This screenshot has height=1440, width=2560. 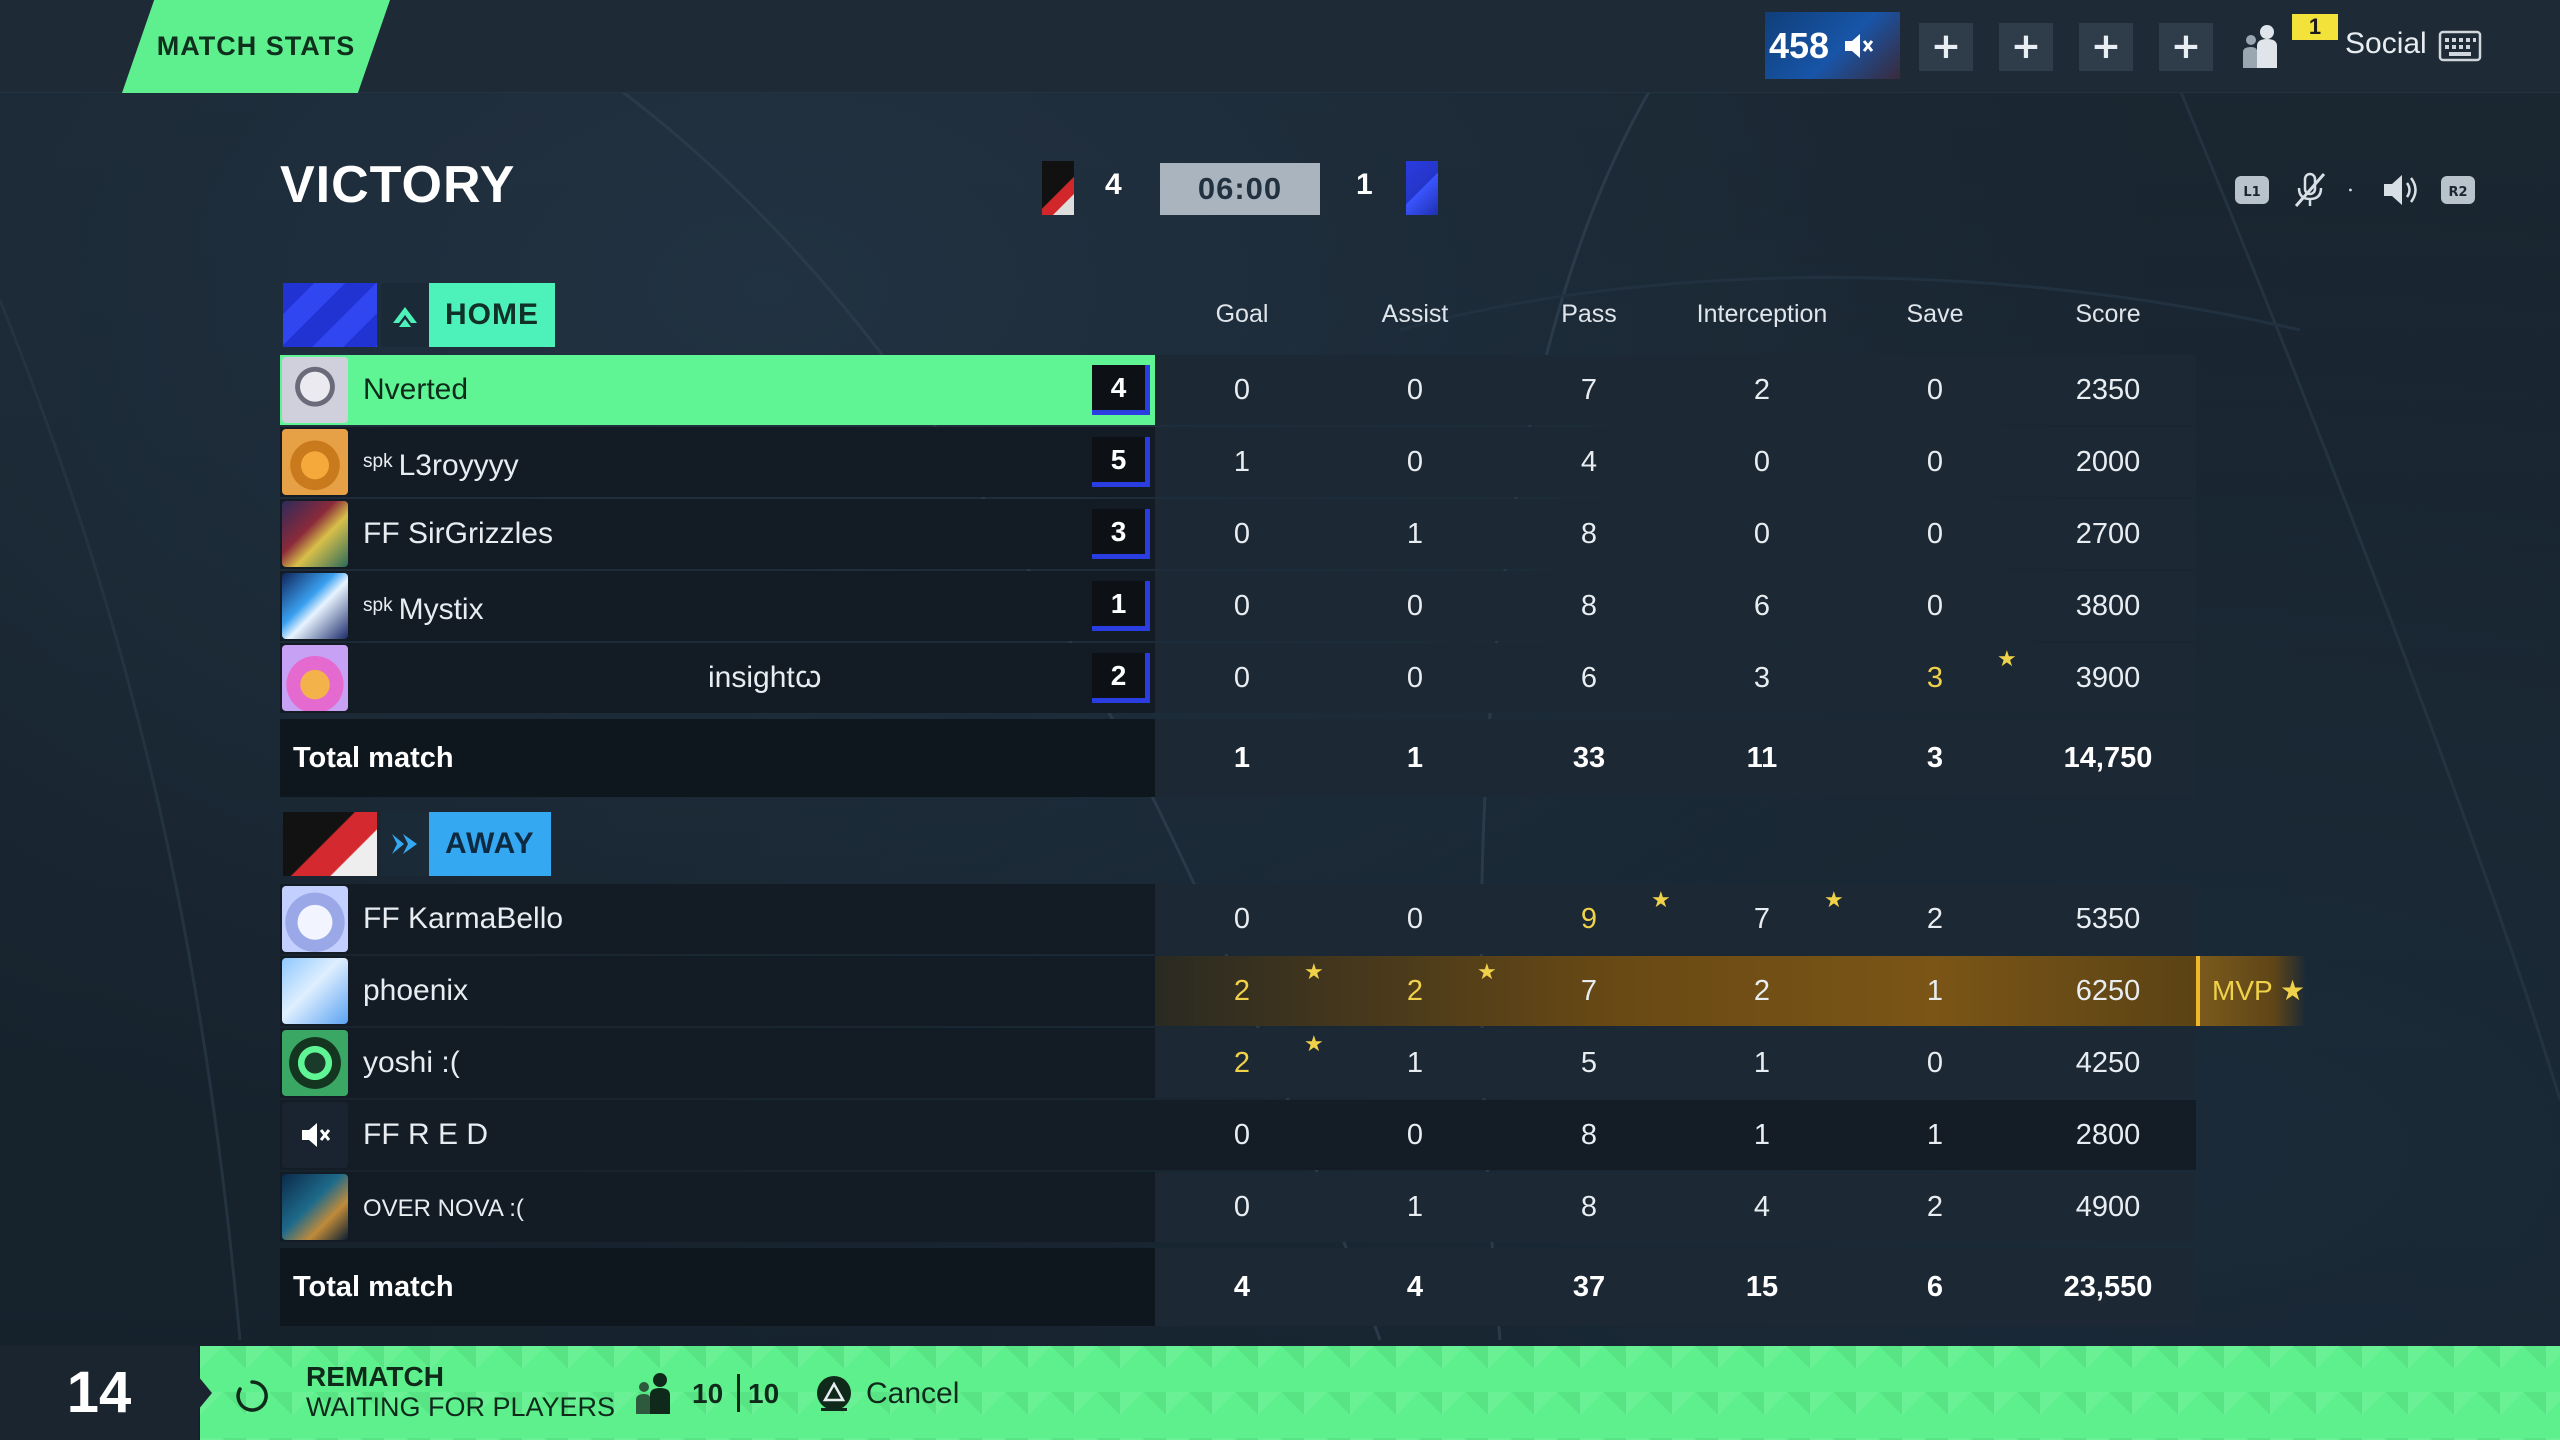 I want to click on muted-player-icon, so click(x=316, y=1135).